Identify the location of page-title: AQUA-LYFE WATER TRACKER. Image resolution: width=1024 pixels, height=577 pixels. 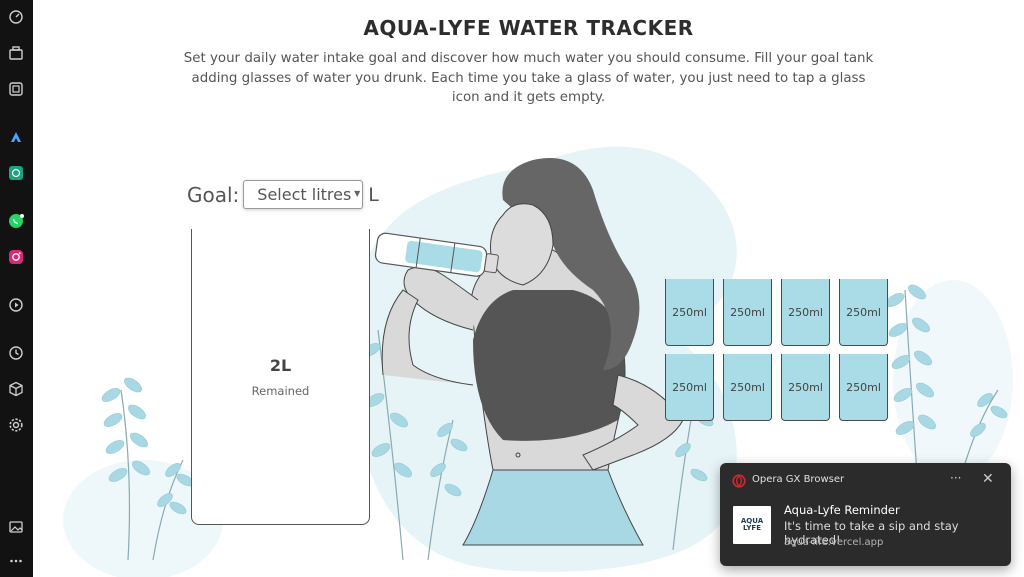
(528, 28).